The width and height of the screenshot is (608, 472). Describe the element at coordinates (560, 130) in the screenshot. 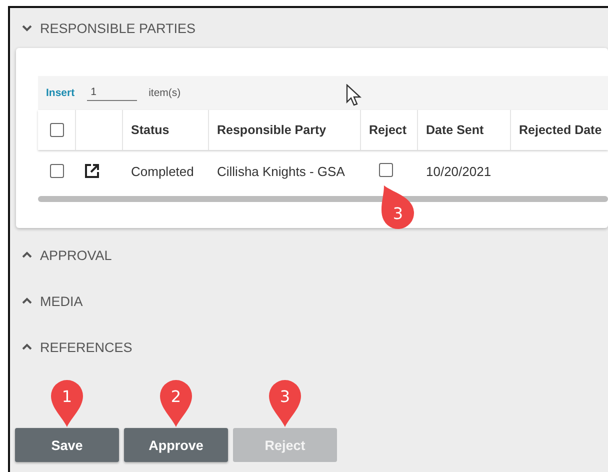

I see `column-header: Rejected Date` at that location.